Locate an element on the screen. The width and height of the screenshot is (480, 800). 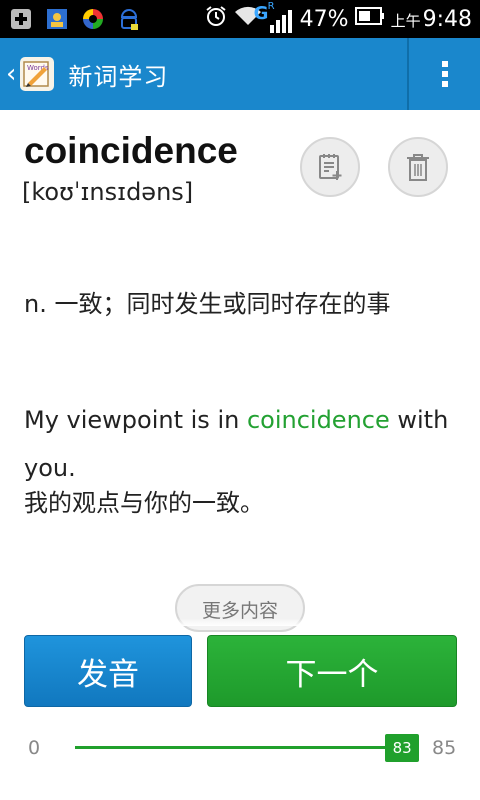
delete-word-button is located at coordinates (418, 167).